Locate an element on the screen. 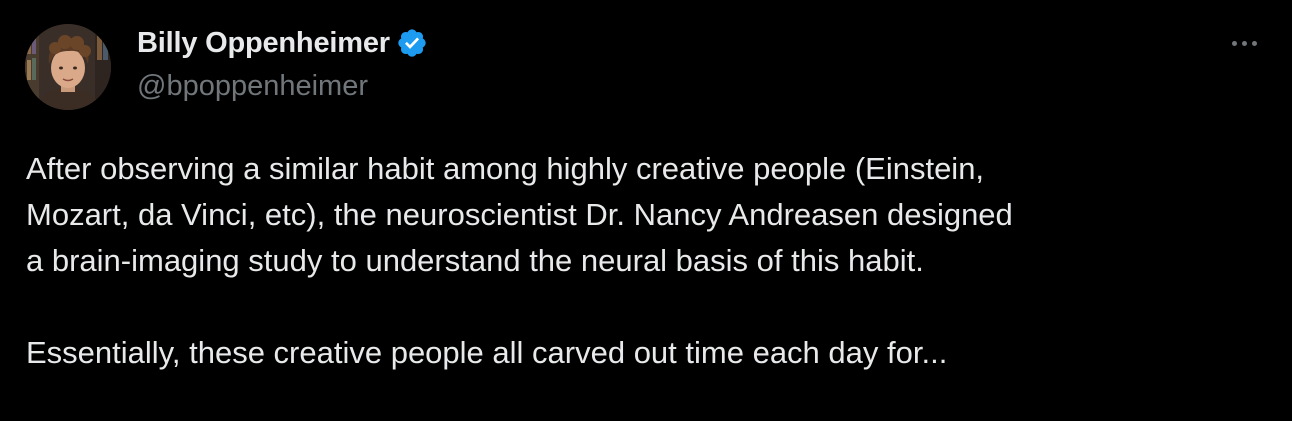  more-horizontal-icon is located at coordinates (1244, 43).